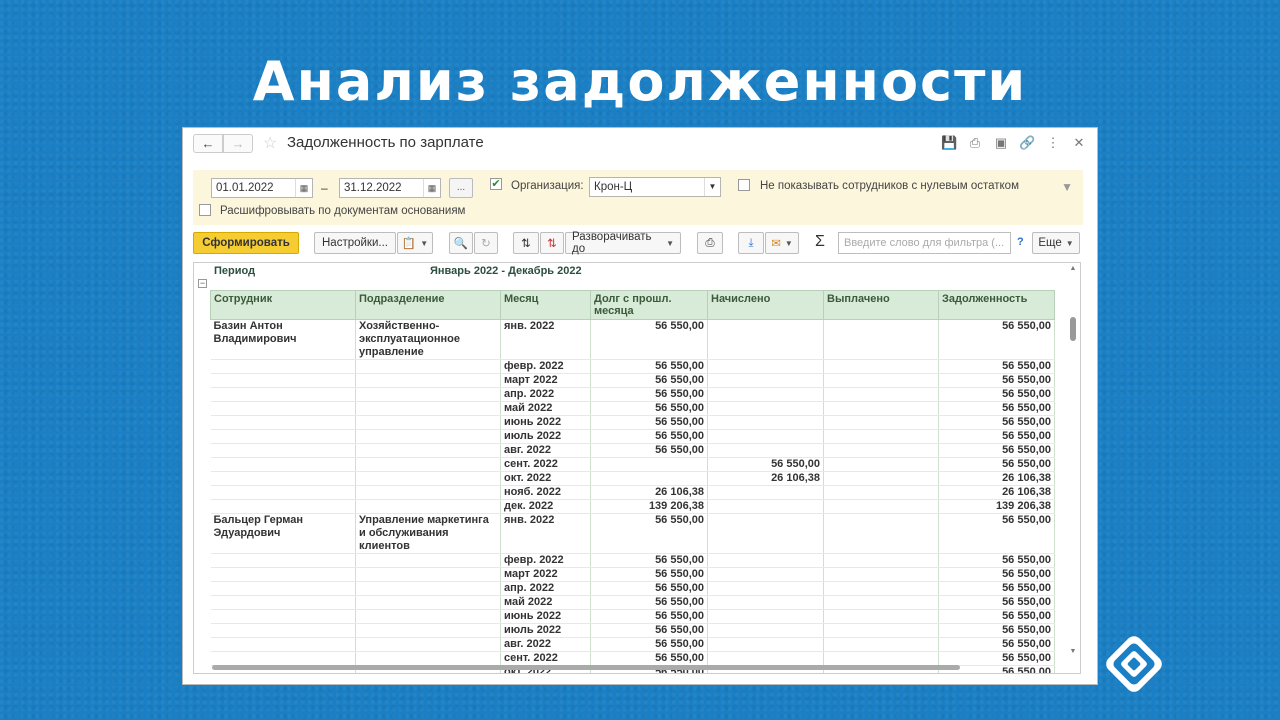 Image resolution: width=1280 pixels, height=720 pixels. Describe the element at coordinates (632, 394) in the screenshot. I see `table-row: апр. 2022 56 550,00 56 550,00` at that location.